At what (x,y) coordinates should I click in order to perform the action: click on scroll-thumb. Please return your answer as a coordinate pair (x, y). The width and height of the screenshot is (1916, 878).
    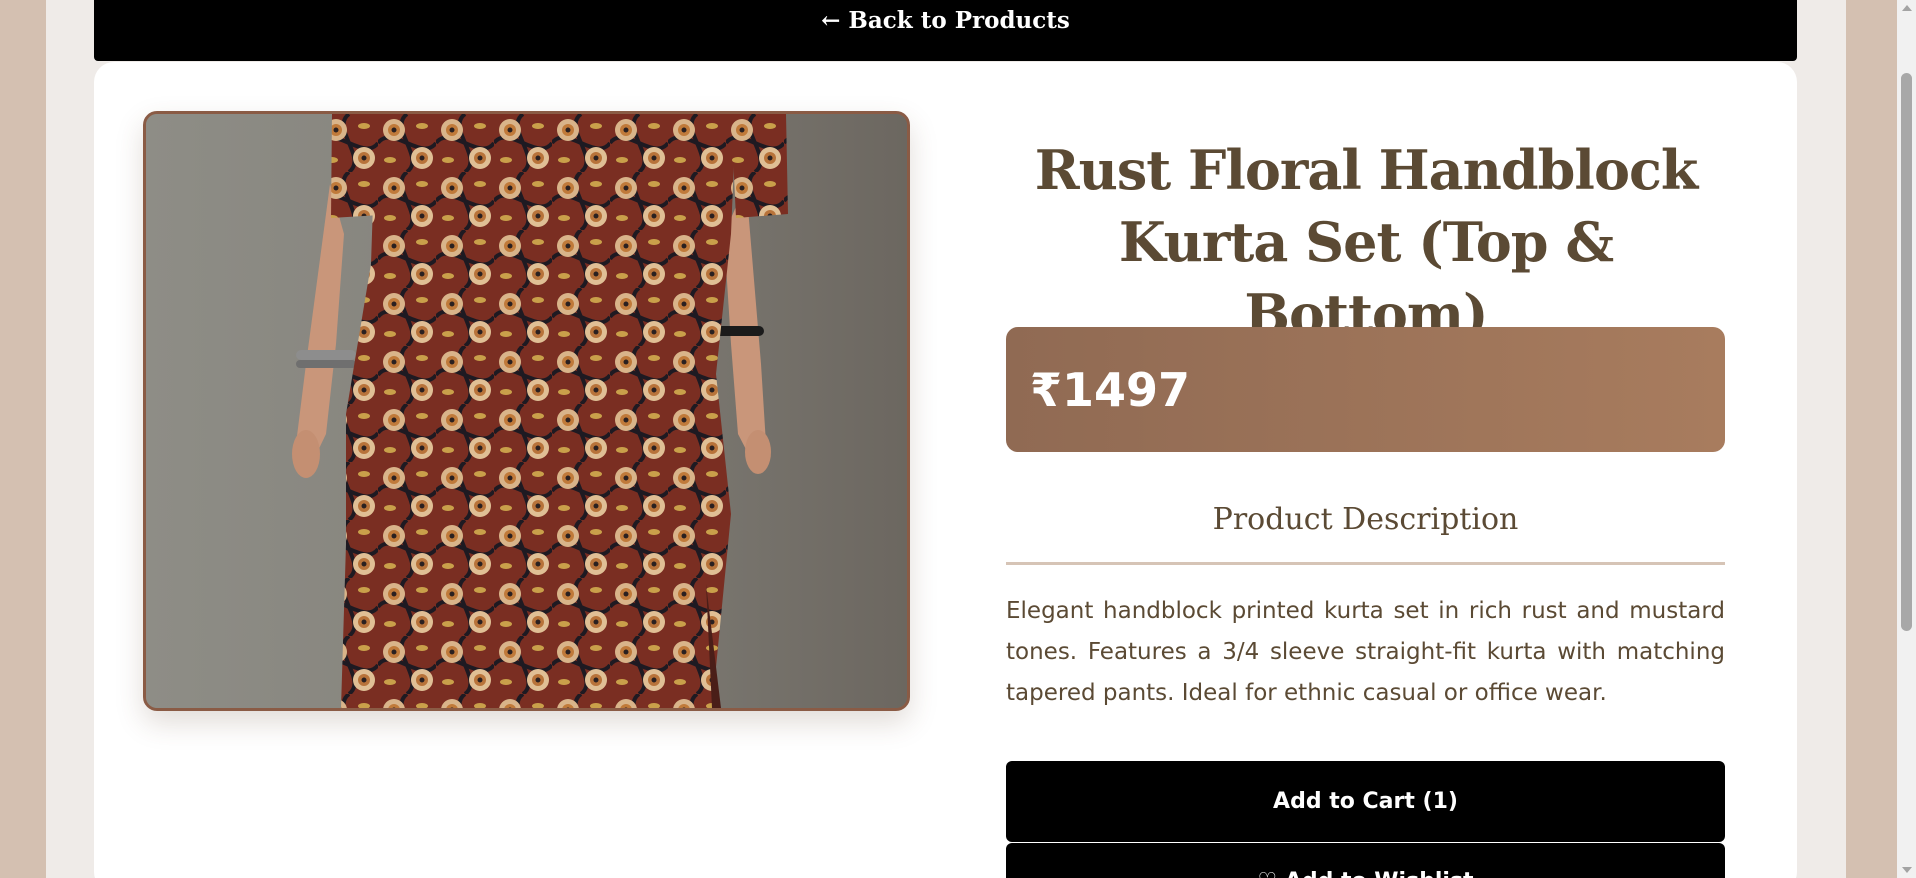
    Looking at the image, I should click on (1906, 352).